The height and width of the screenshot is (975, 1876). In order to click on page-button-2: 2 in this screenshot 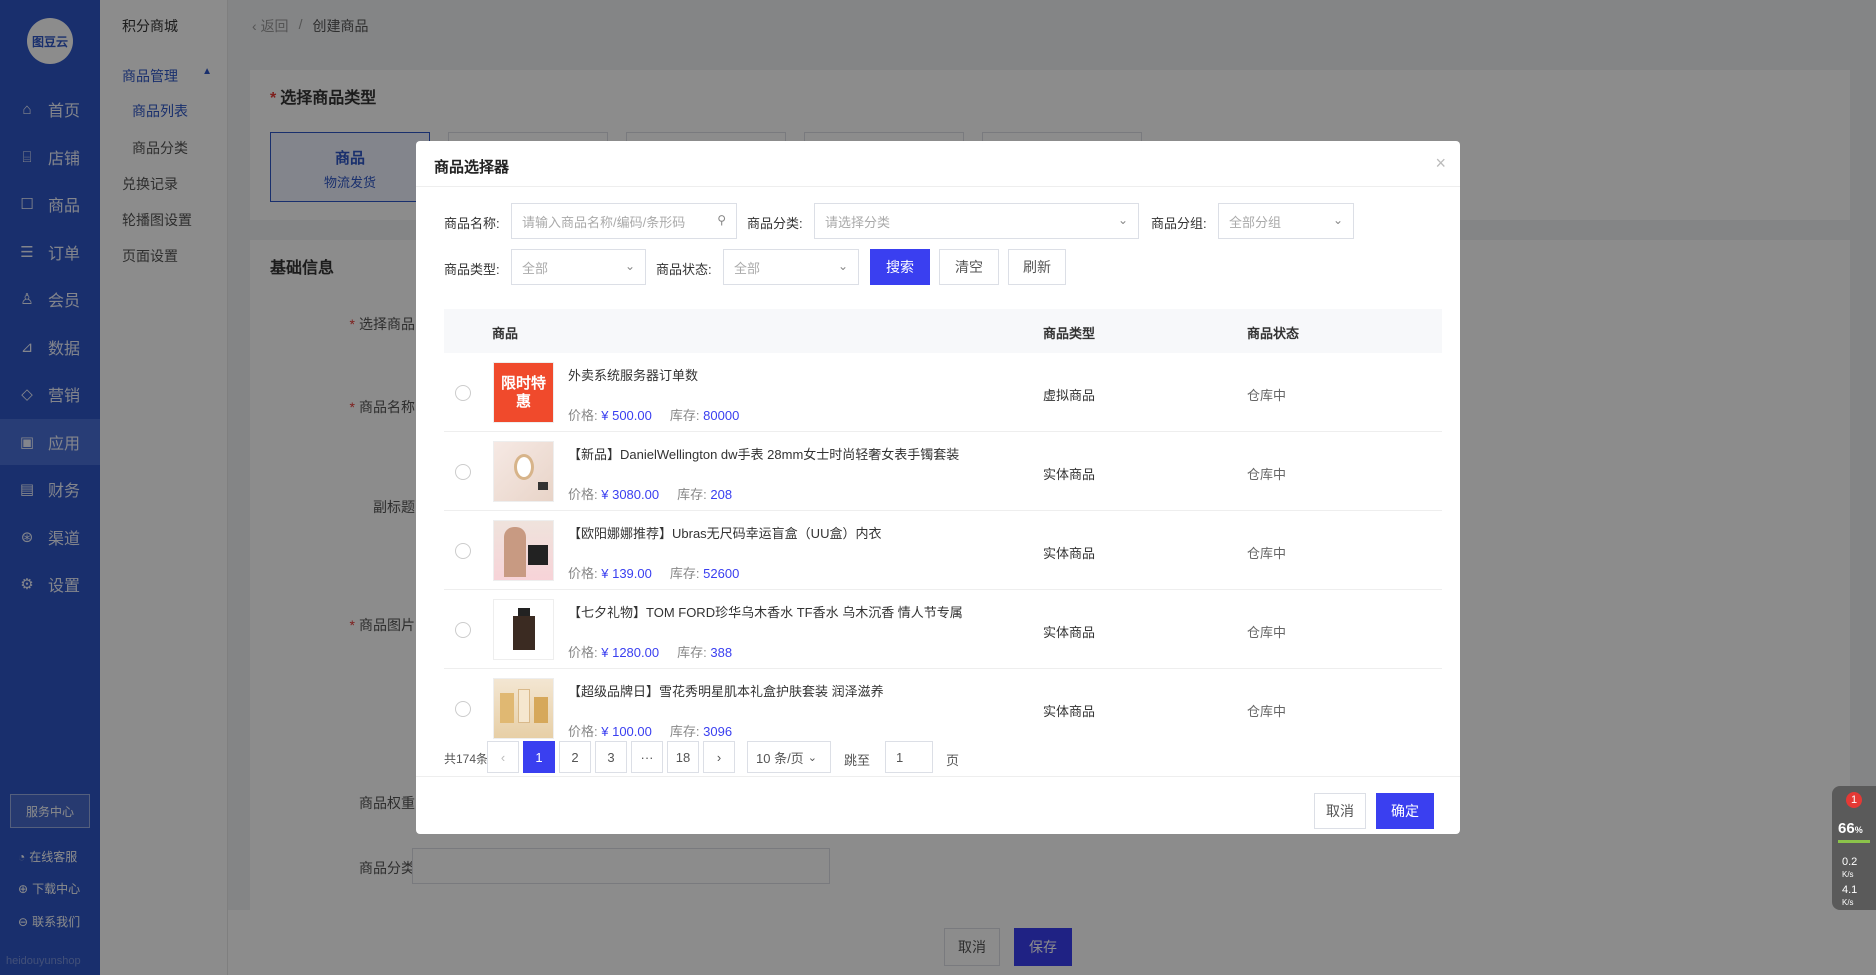, I will do `click(575, 757)`.